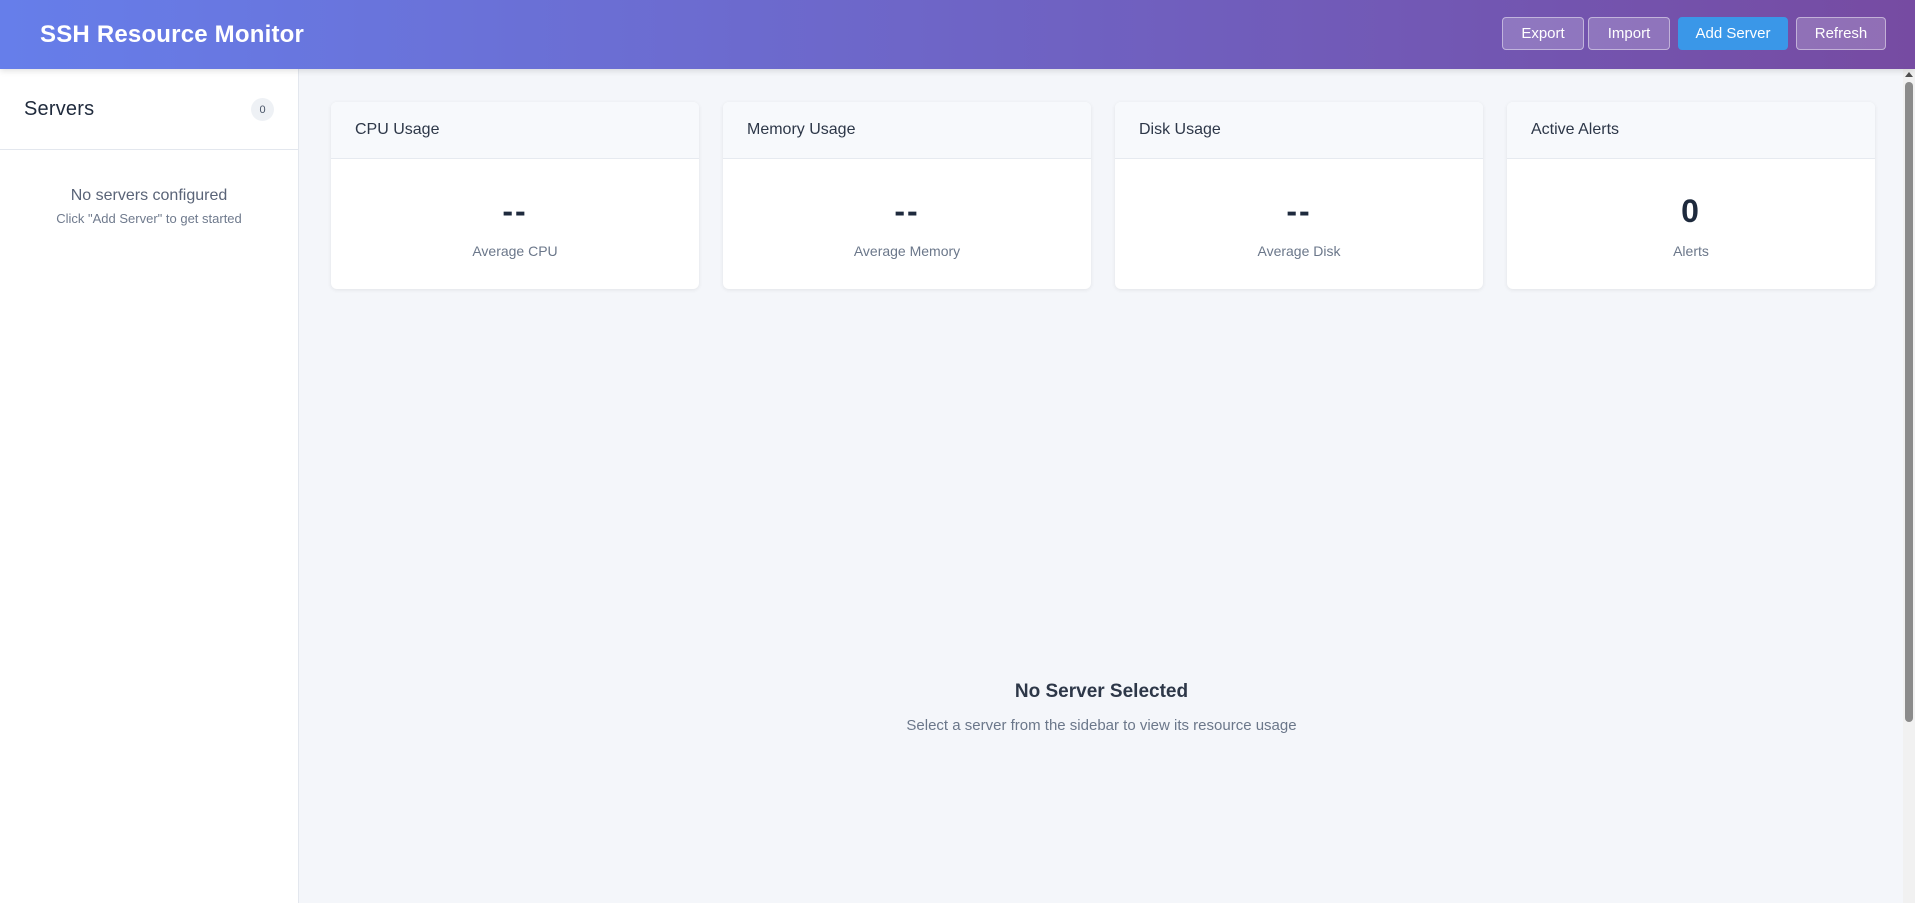 The image size is (1915, 903). Describe the element at coordinates (1909, 402) in the screenshot. I see `scroll-thumb` at that location.